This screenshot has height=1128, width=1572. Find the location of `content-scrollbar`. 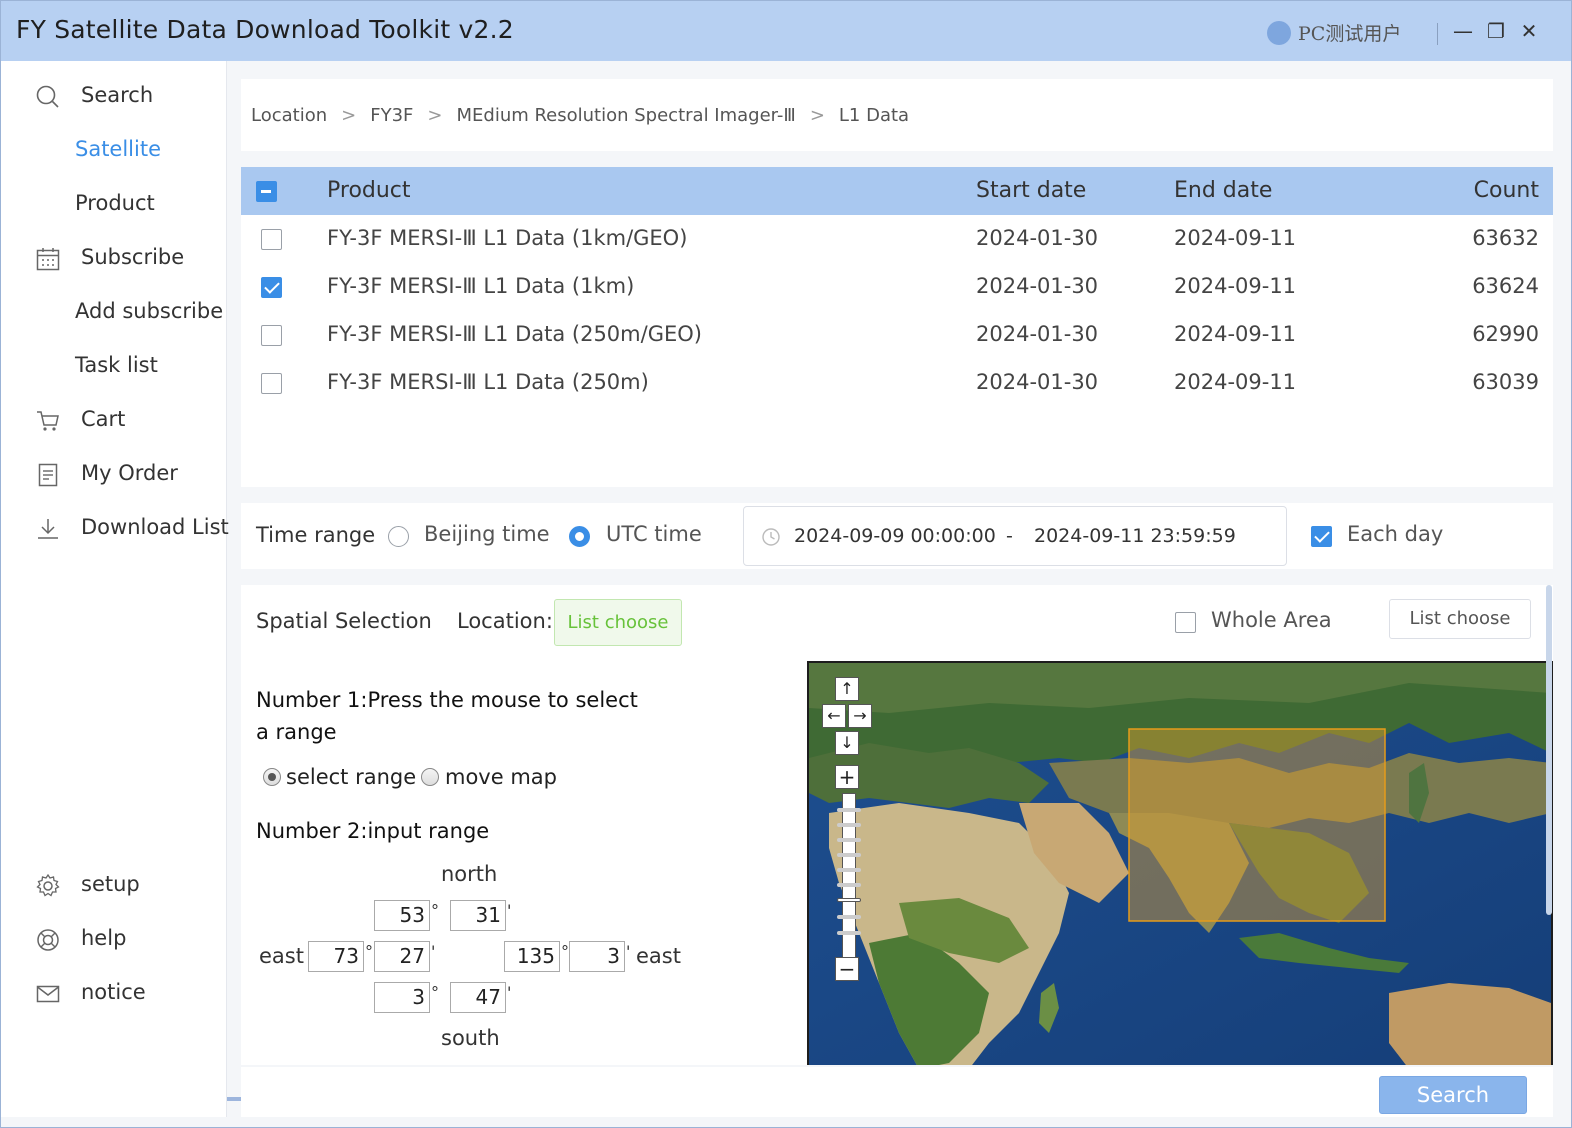

content-scrollbar is located at coordinates (1549, 750).